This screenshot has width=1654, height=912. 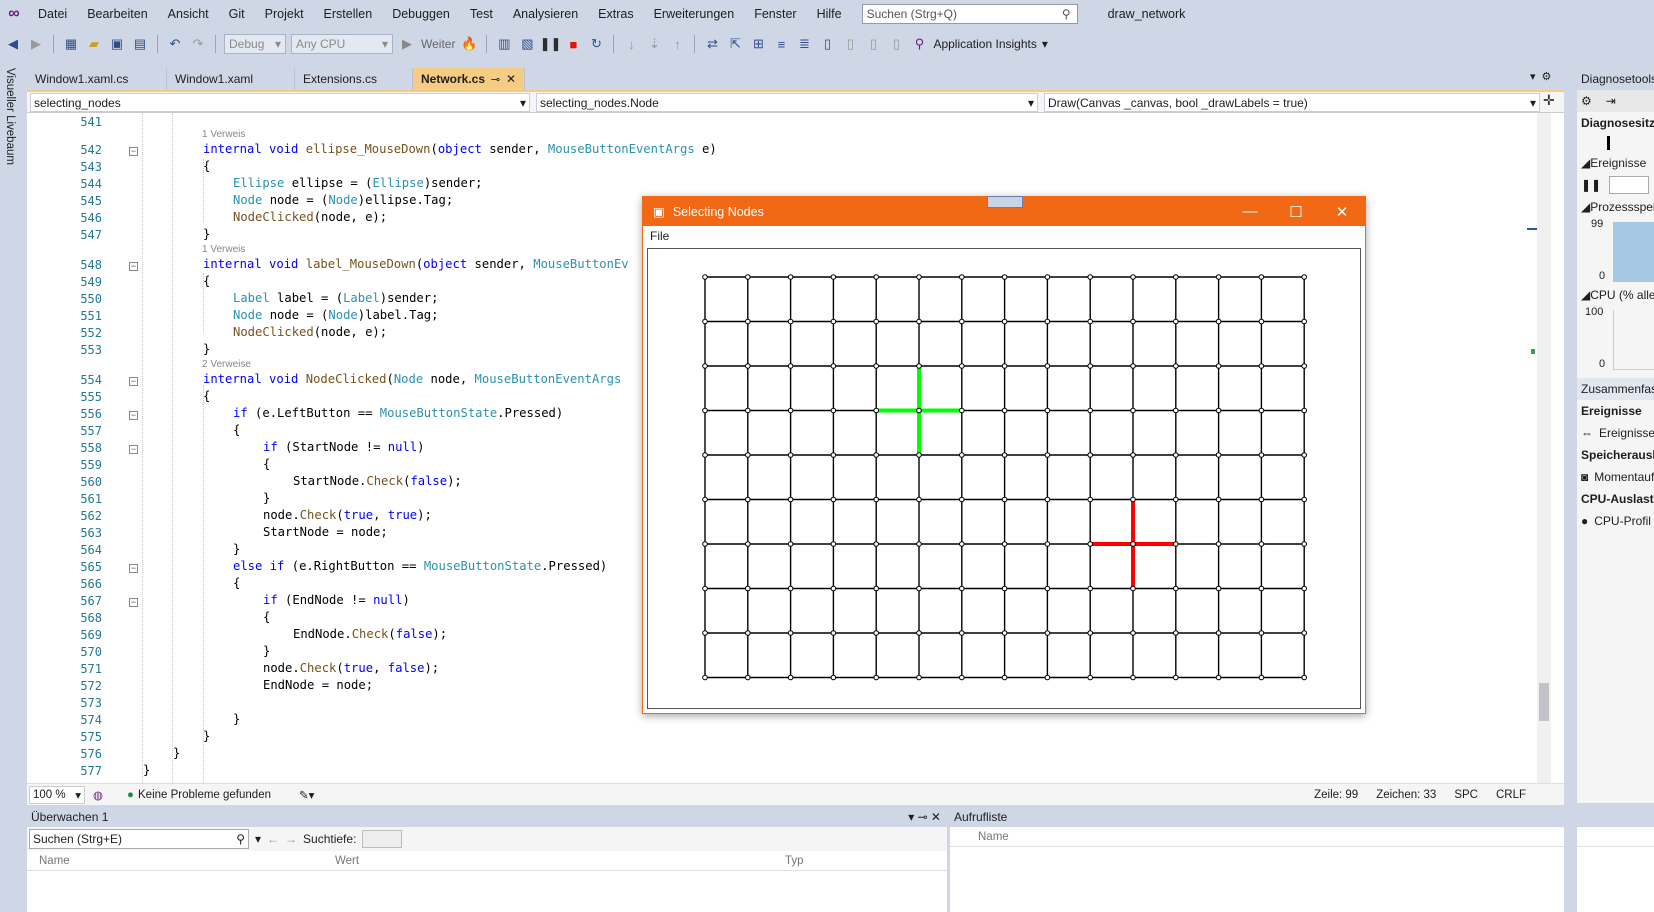 I want to click on menu-build: Erstellen, so click(x=348, y=14).